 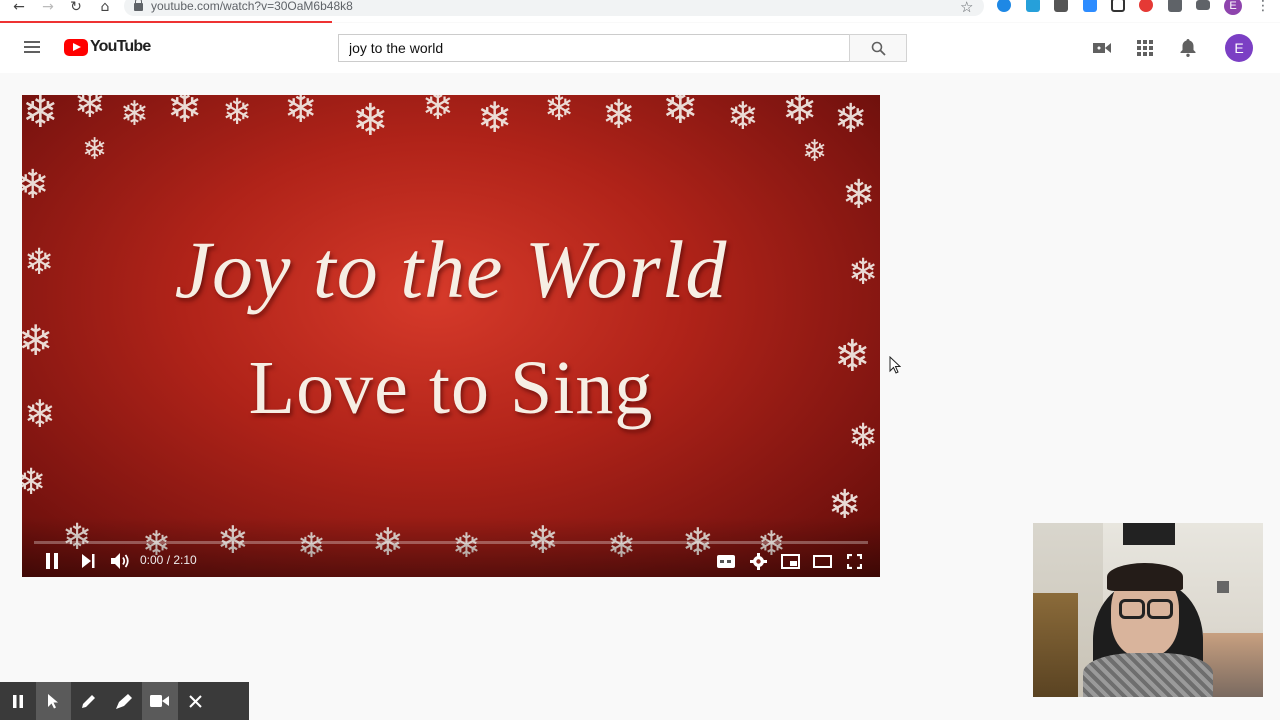 I want to click on webcam-person-scarf, so click(x=1148, y=675).